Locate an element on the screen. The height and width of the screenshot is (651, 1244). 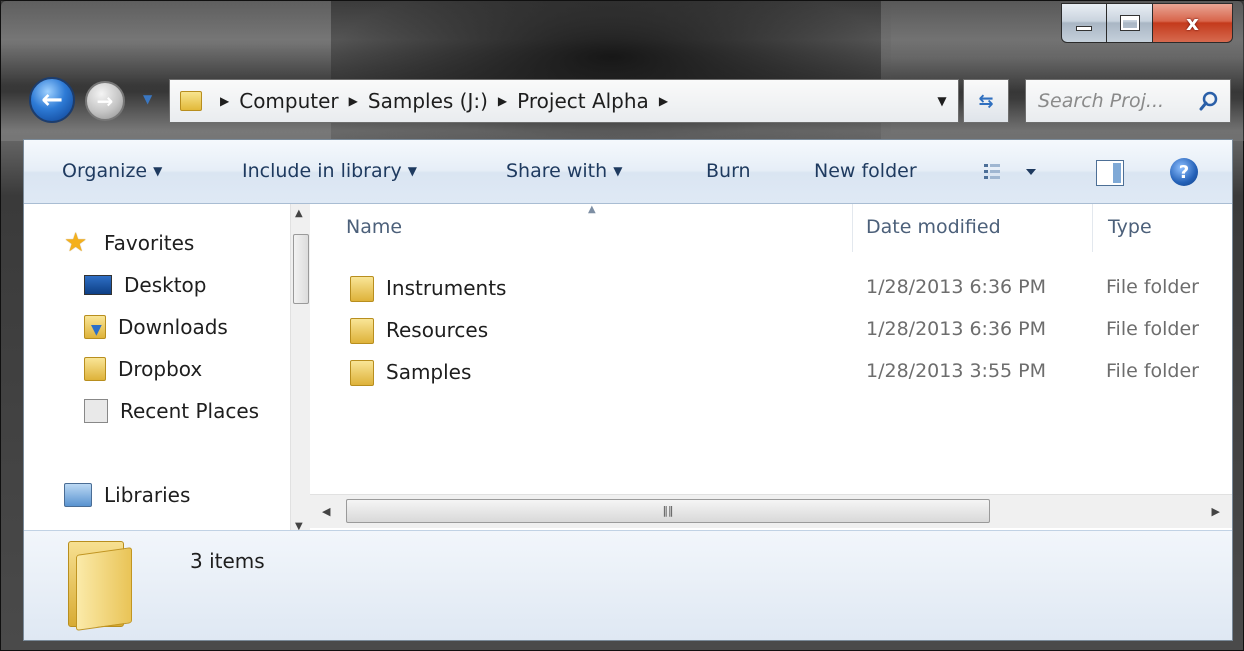
libraries-label: Libraries is located at coordinates (147, 495).